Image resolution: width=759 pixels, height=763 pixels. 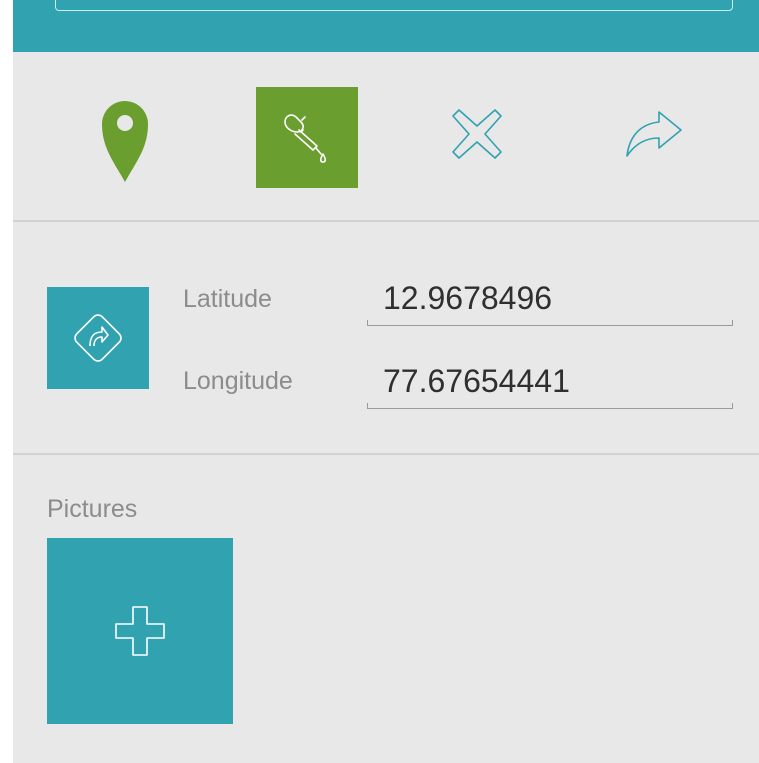 I want to click on add-picture-button, so click(x=140, y=631).